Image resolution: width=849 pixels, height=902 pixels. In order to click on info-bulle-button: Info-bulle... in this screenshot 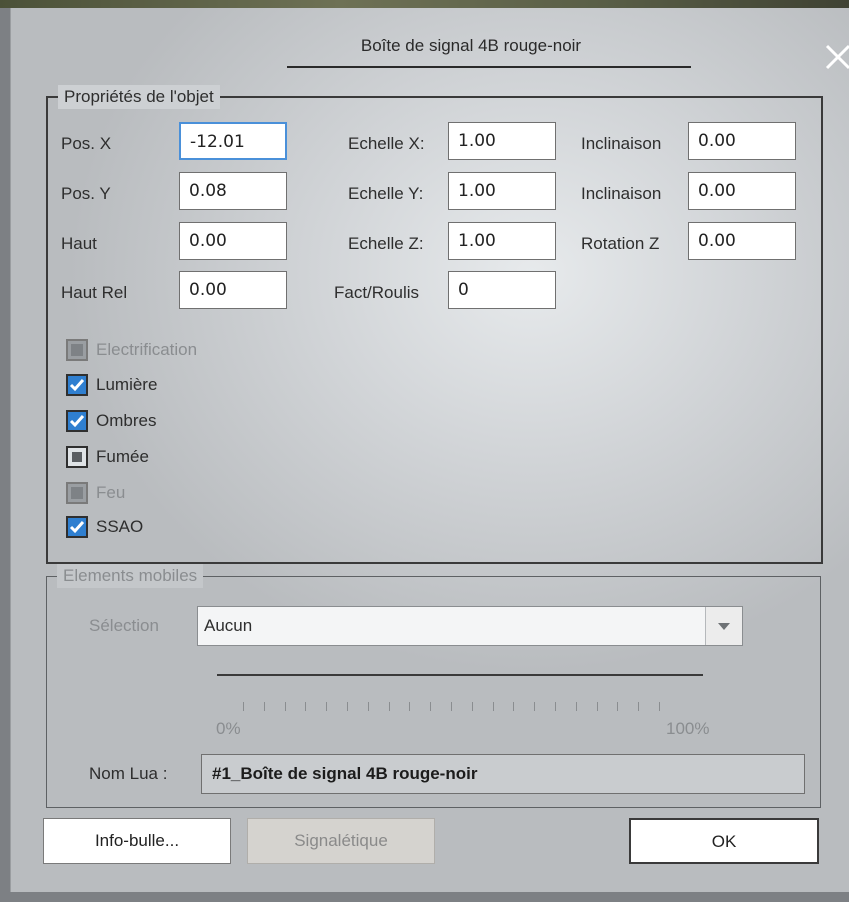, I will do `click(137, 841)`.